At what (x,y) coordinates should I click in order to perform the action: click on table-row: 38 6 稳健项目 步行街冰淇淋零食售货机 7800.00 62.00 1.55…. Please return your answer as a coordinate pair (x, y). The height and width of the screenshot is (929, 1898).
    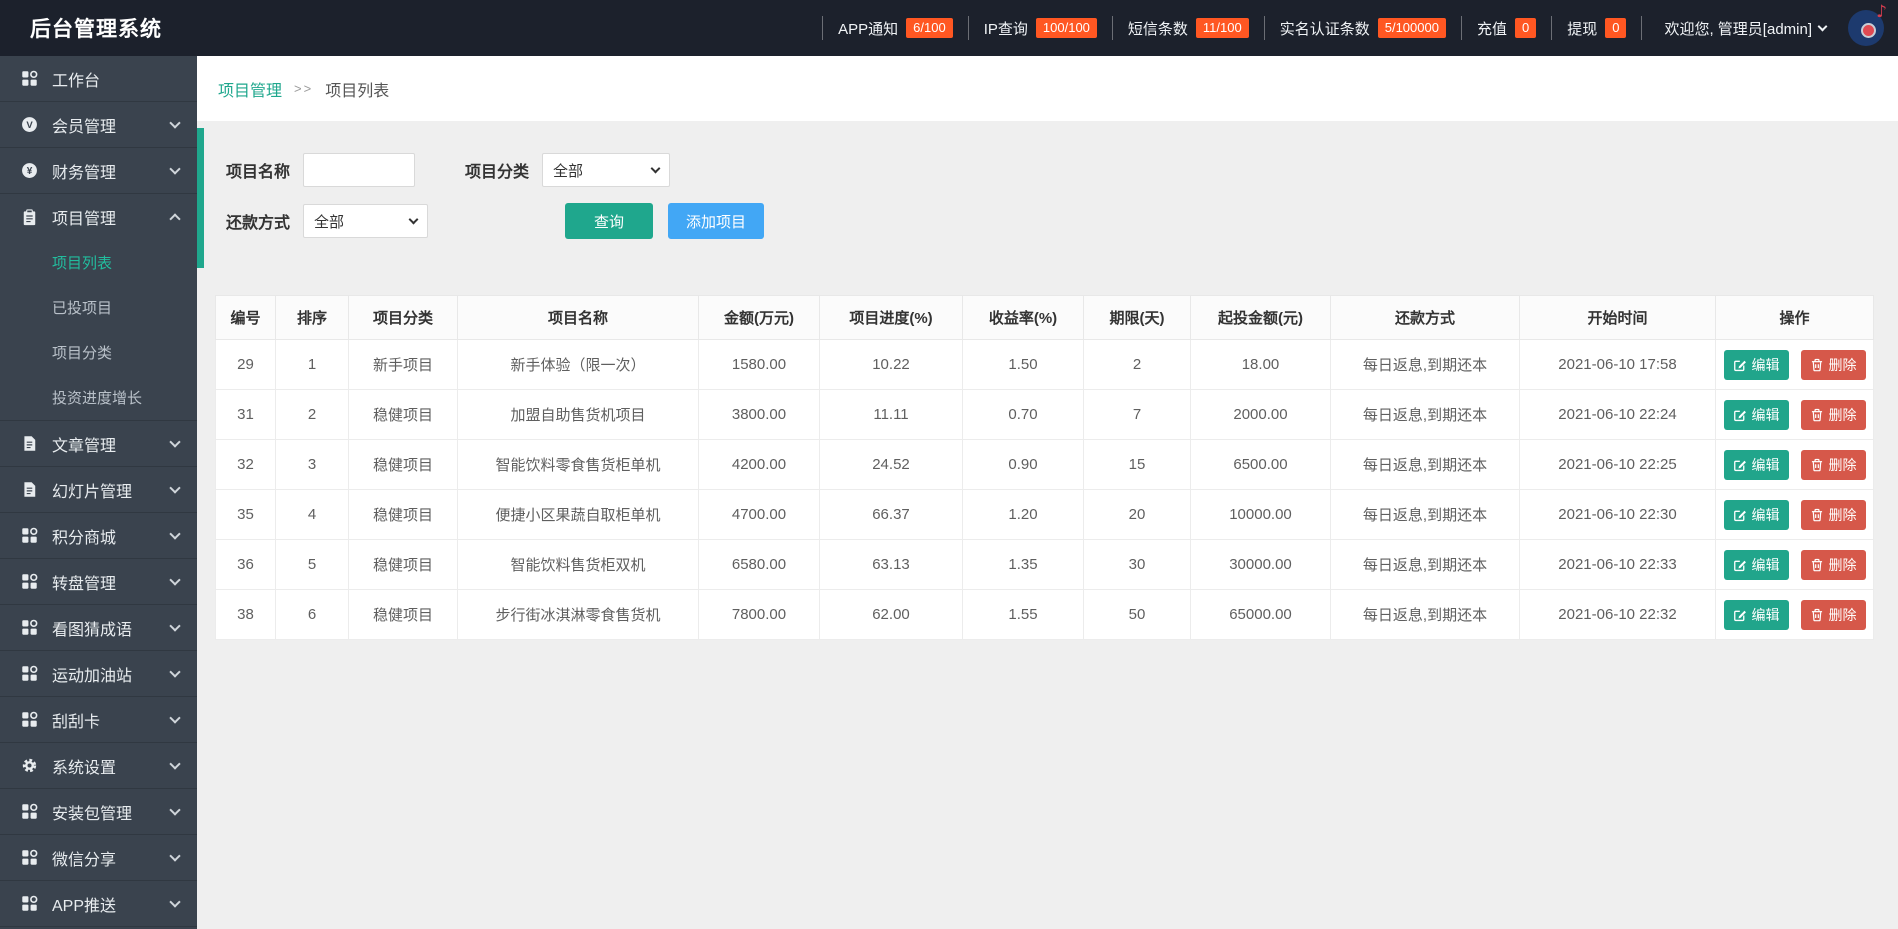
    Looking at the image, I should click on (1044, 614).